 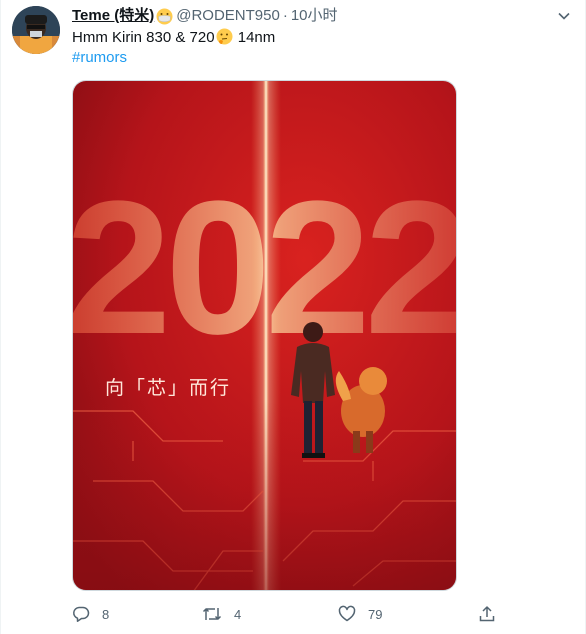 I want to click on share-button, so click(x=487, y=614).